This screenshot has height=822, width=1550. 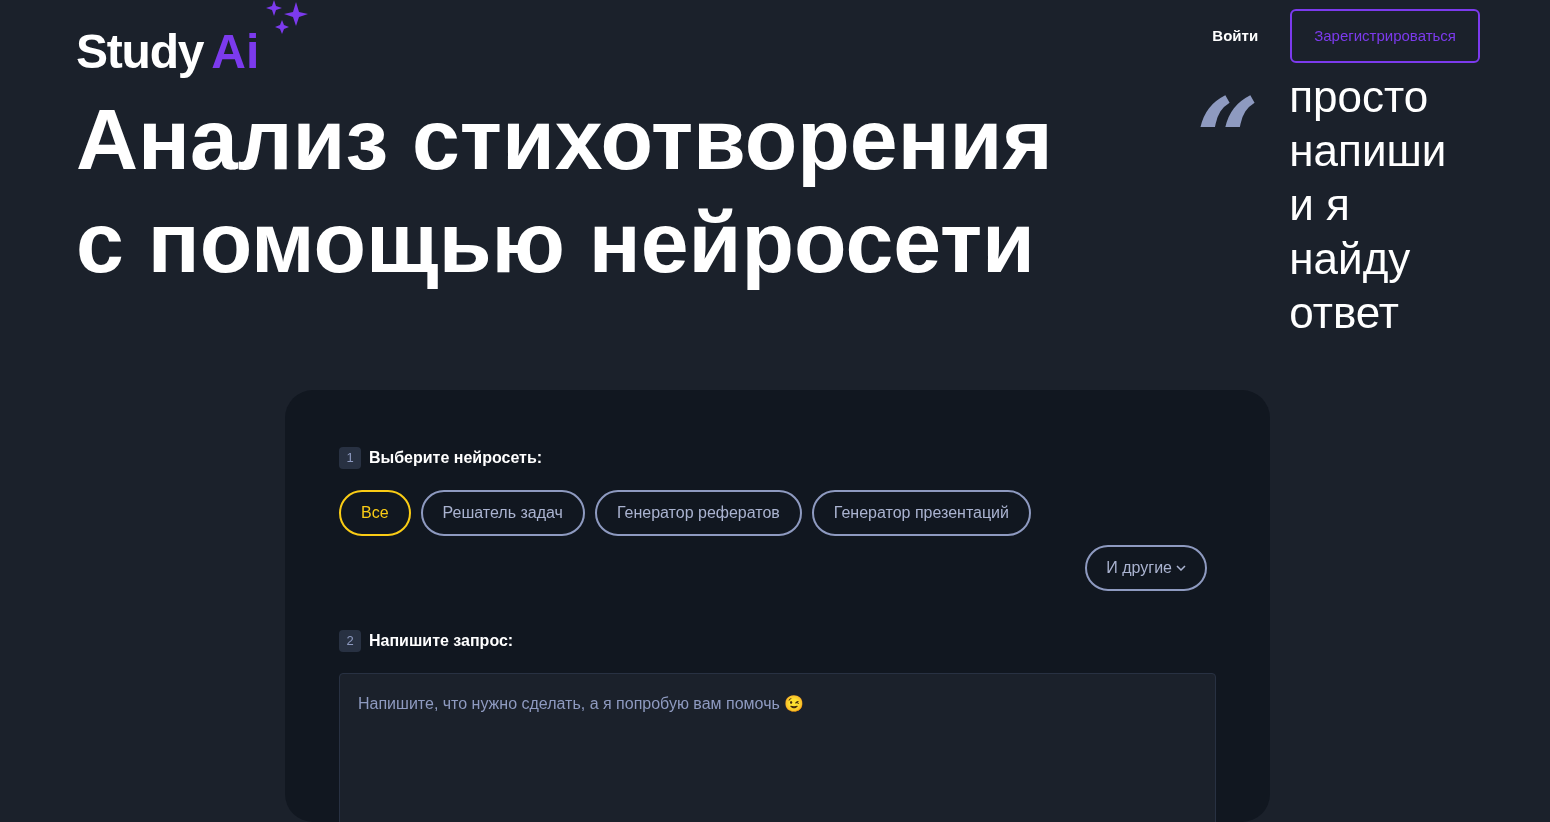 I want to click on login-link: Войти, so click(x=1235, y=36).